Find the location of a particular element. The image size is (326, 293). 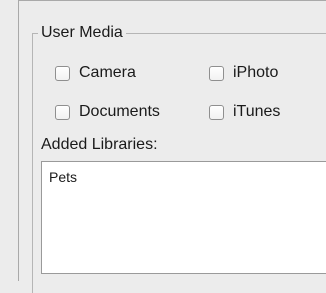

iphoto-checkbox-box is located at coordinates (216, 73).